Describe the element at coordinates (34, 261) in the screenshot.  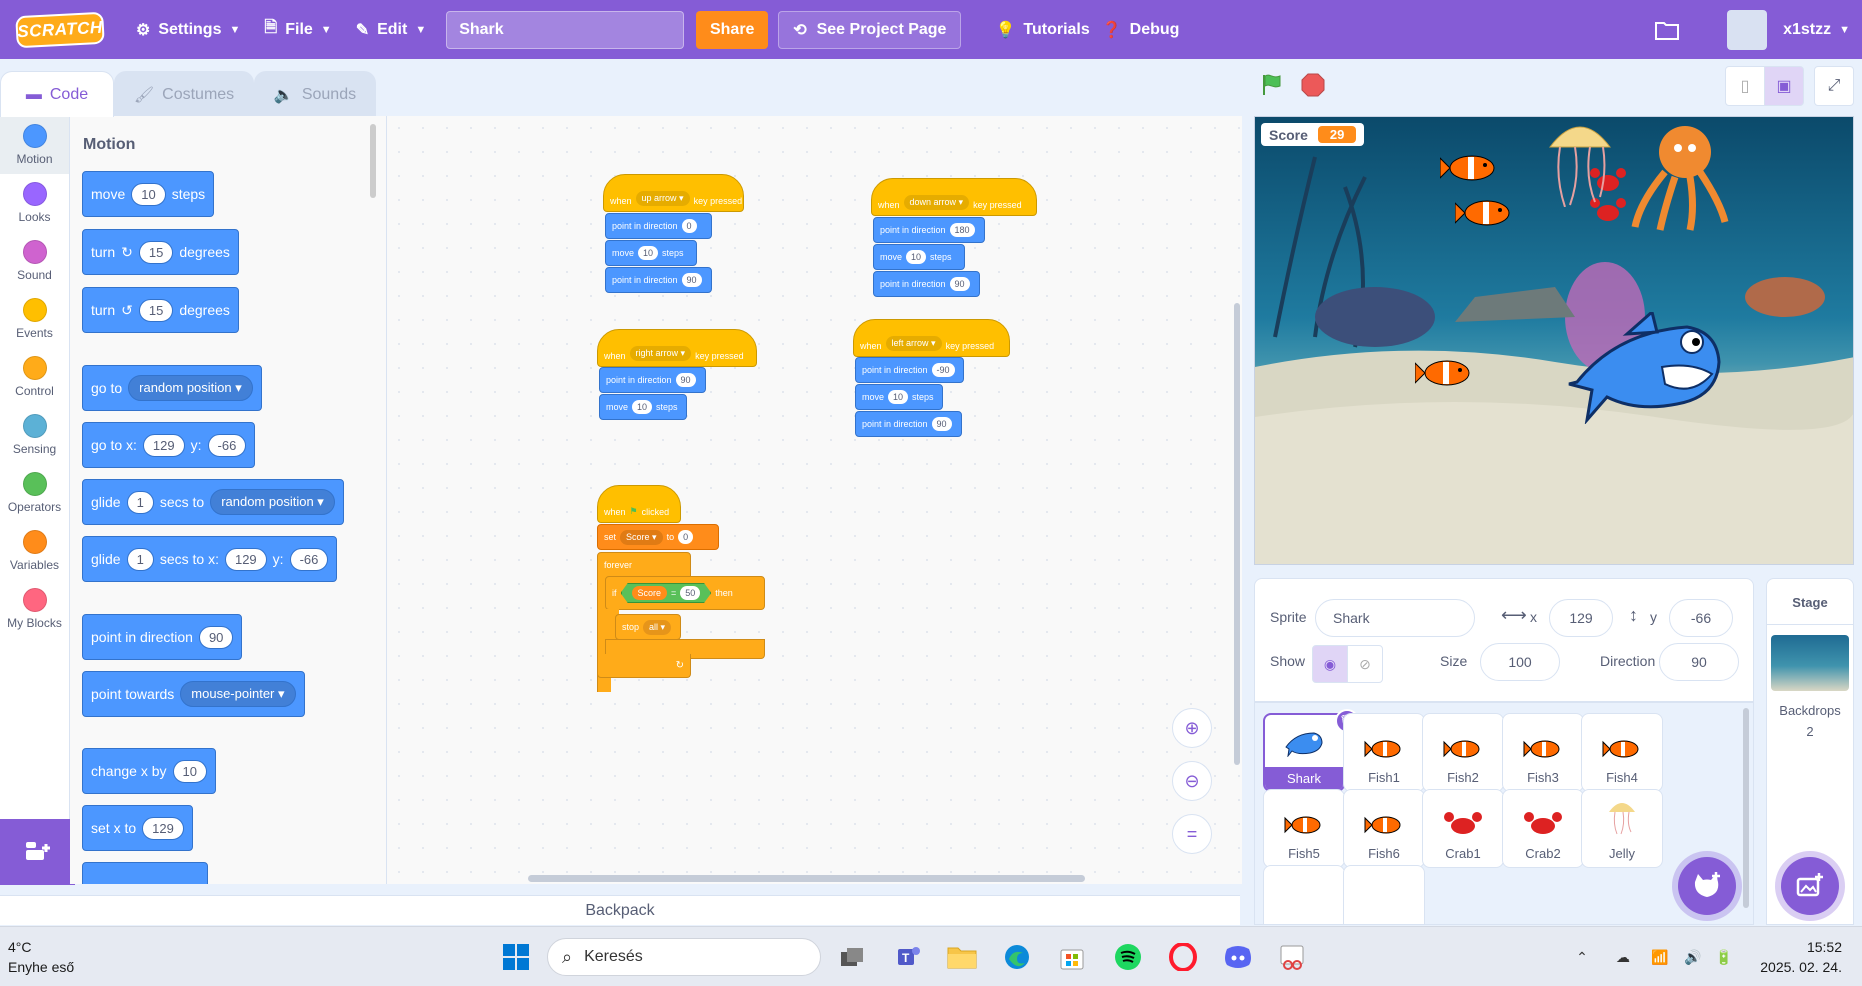
I see `category-sound: Sound` at that location.